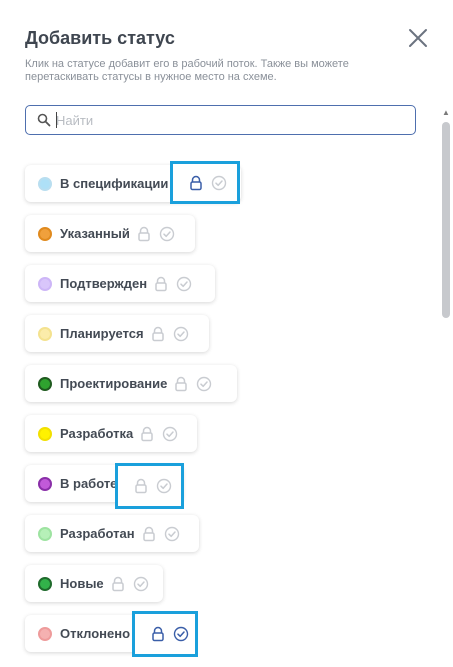  I want to click on status-item: Разработан, so click(112, 533).